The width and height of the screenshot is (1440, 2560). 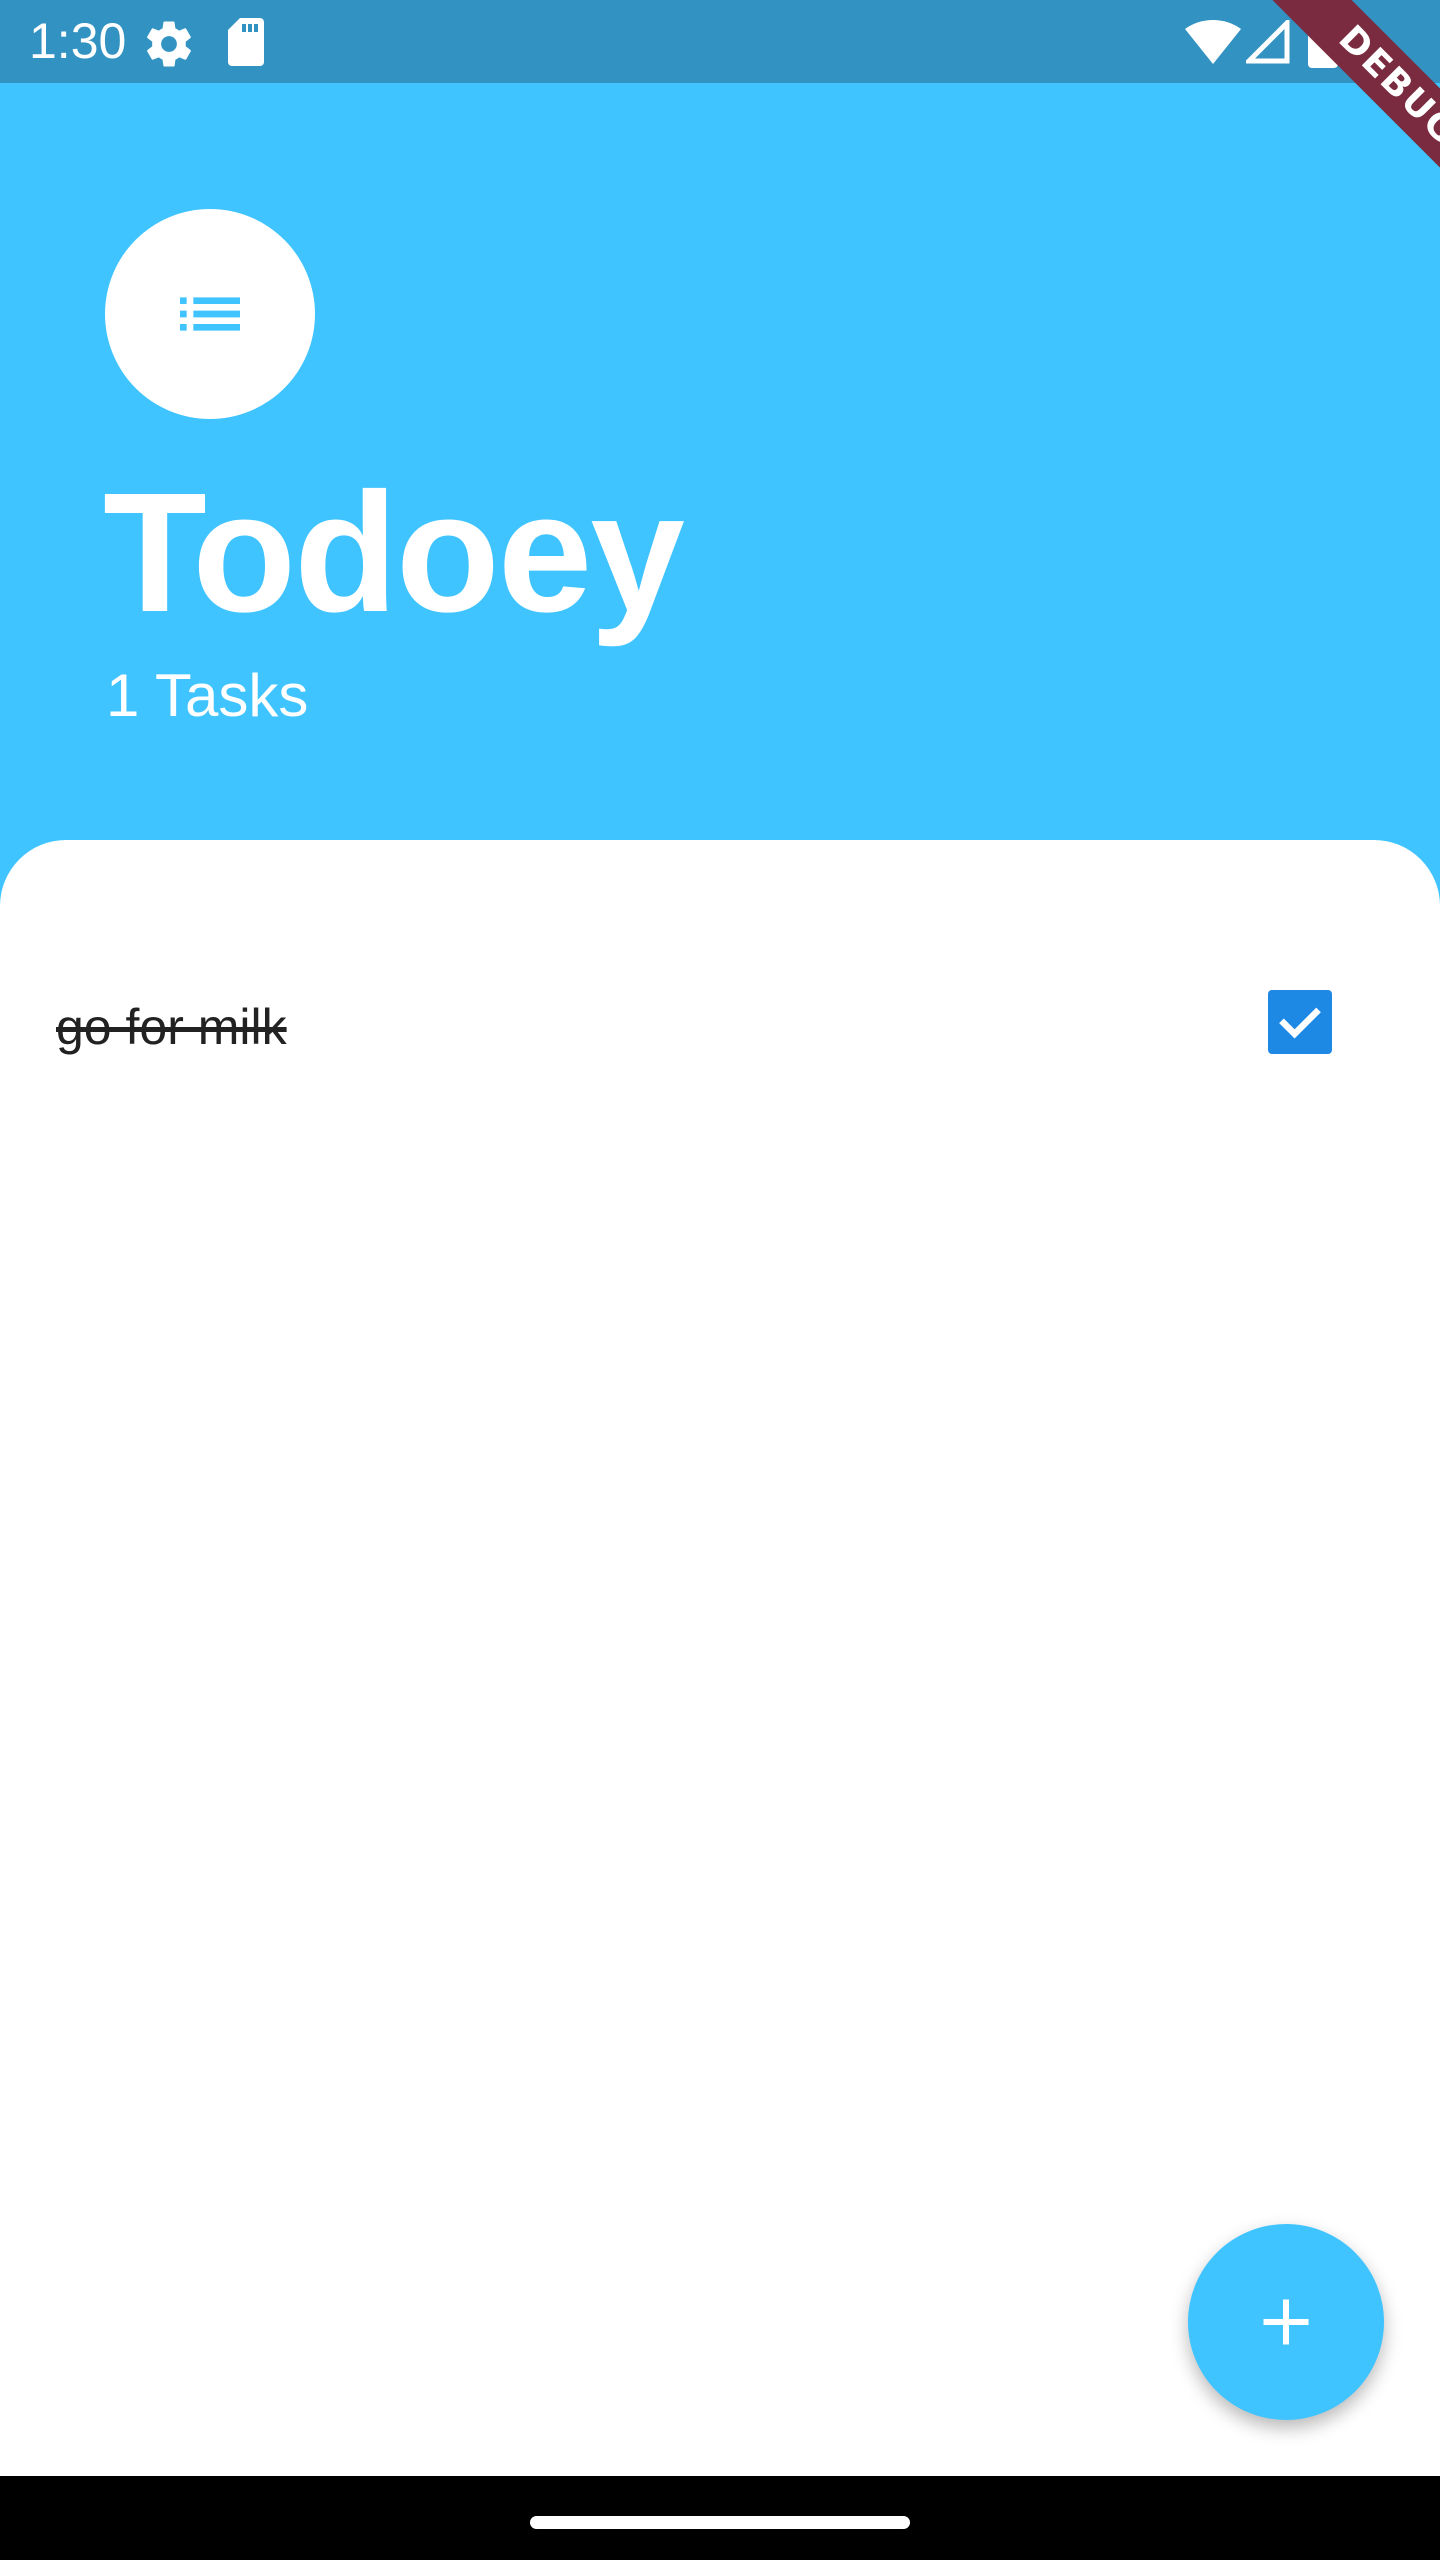 I want to click on check-icon, so click(x=1300, y=1023).